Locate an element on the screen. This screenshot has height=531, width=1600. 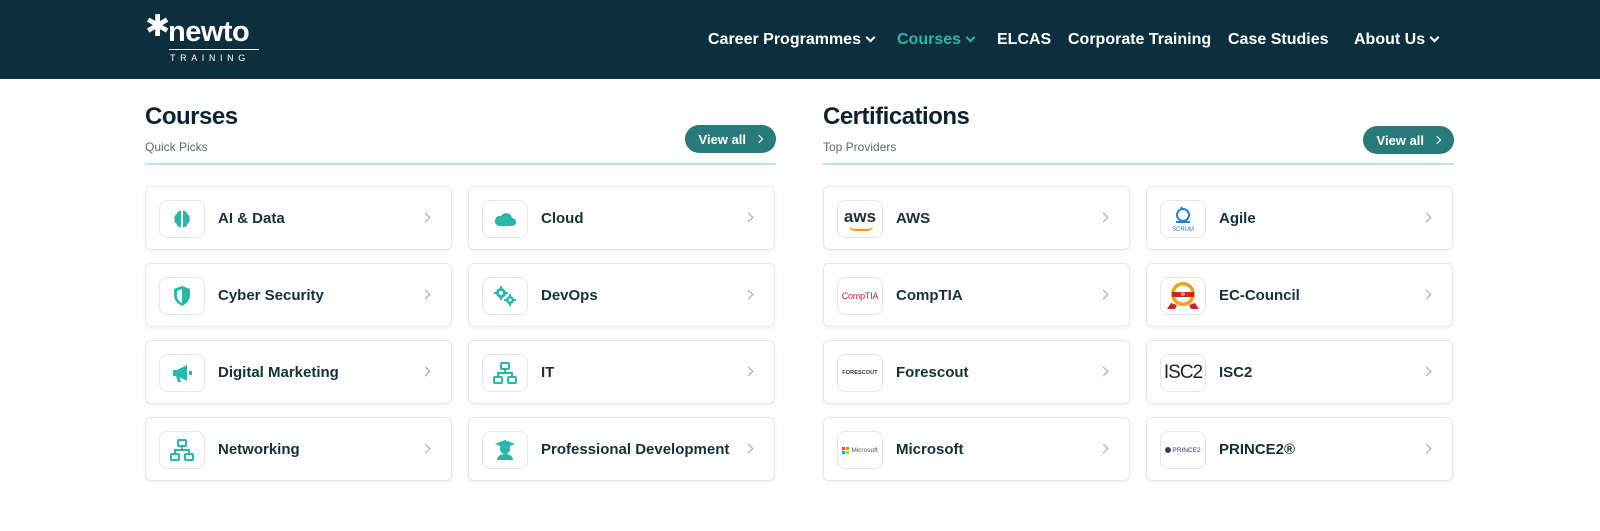
card-label: Agile is located at coordinates (1237, 218).